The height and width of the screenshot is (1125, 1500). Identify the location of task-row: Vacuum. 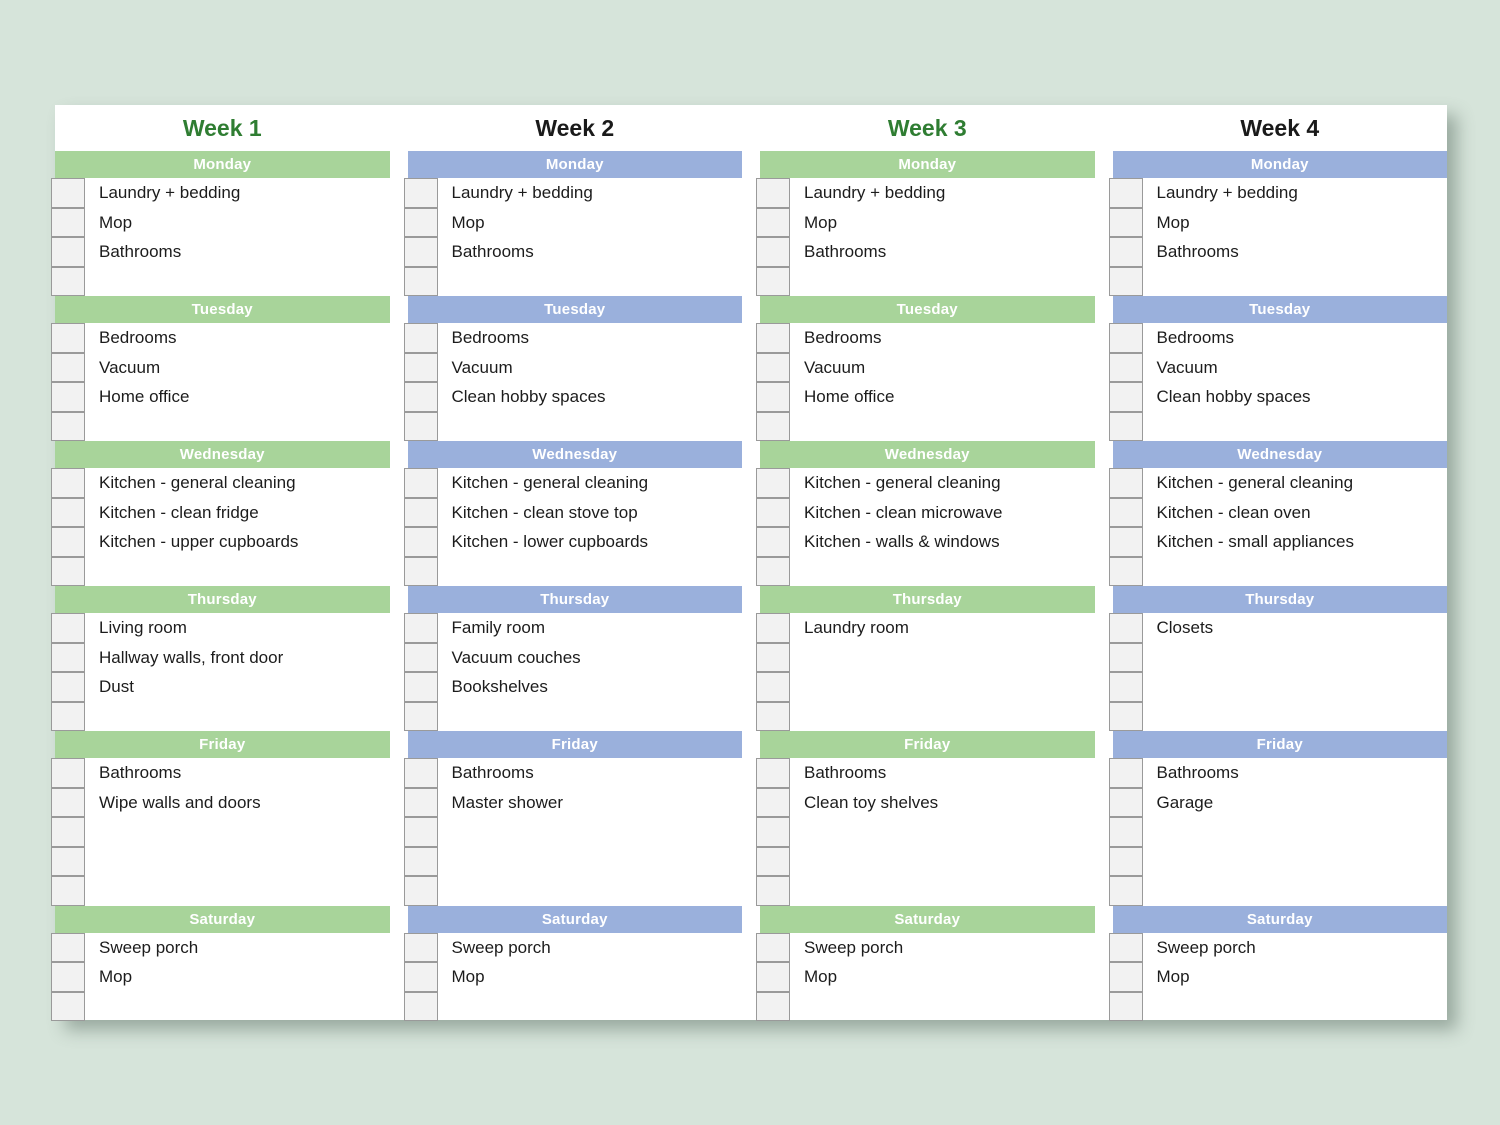
(925, 367).